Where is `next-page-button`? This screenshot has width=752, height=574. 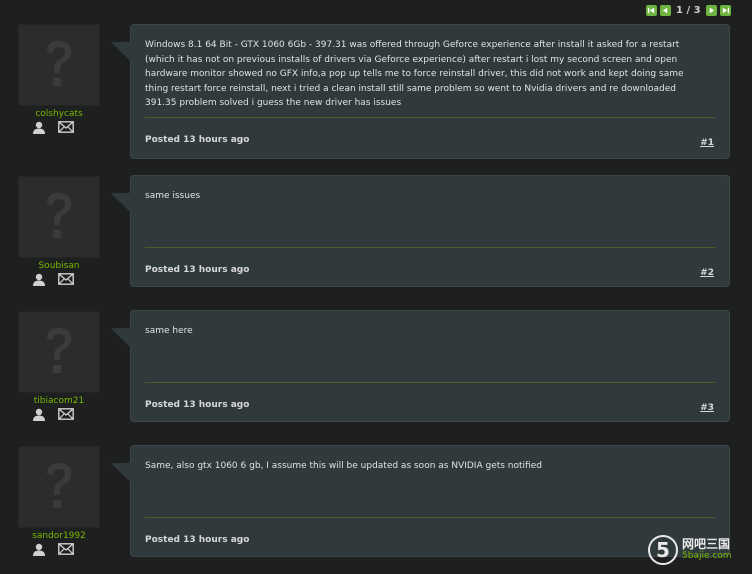
next-page-button is located at coordinates (711, 10).